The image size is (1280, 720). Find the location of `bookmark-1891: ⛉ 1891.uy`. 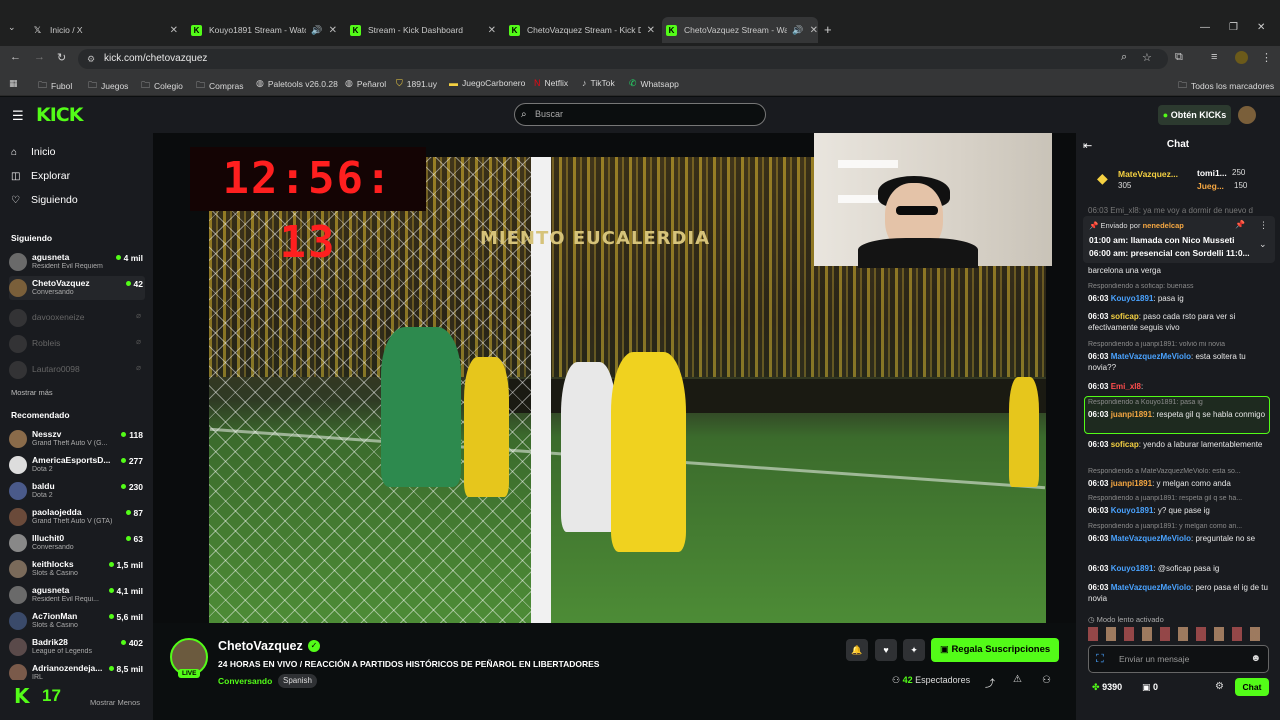

bookmark-1891: ⛉ 1891.uy is located at coordinates (416, 83).